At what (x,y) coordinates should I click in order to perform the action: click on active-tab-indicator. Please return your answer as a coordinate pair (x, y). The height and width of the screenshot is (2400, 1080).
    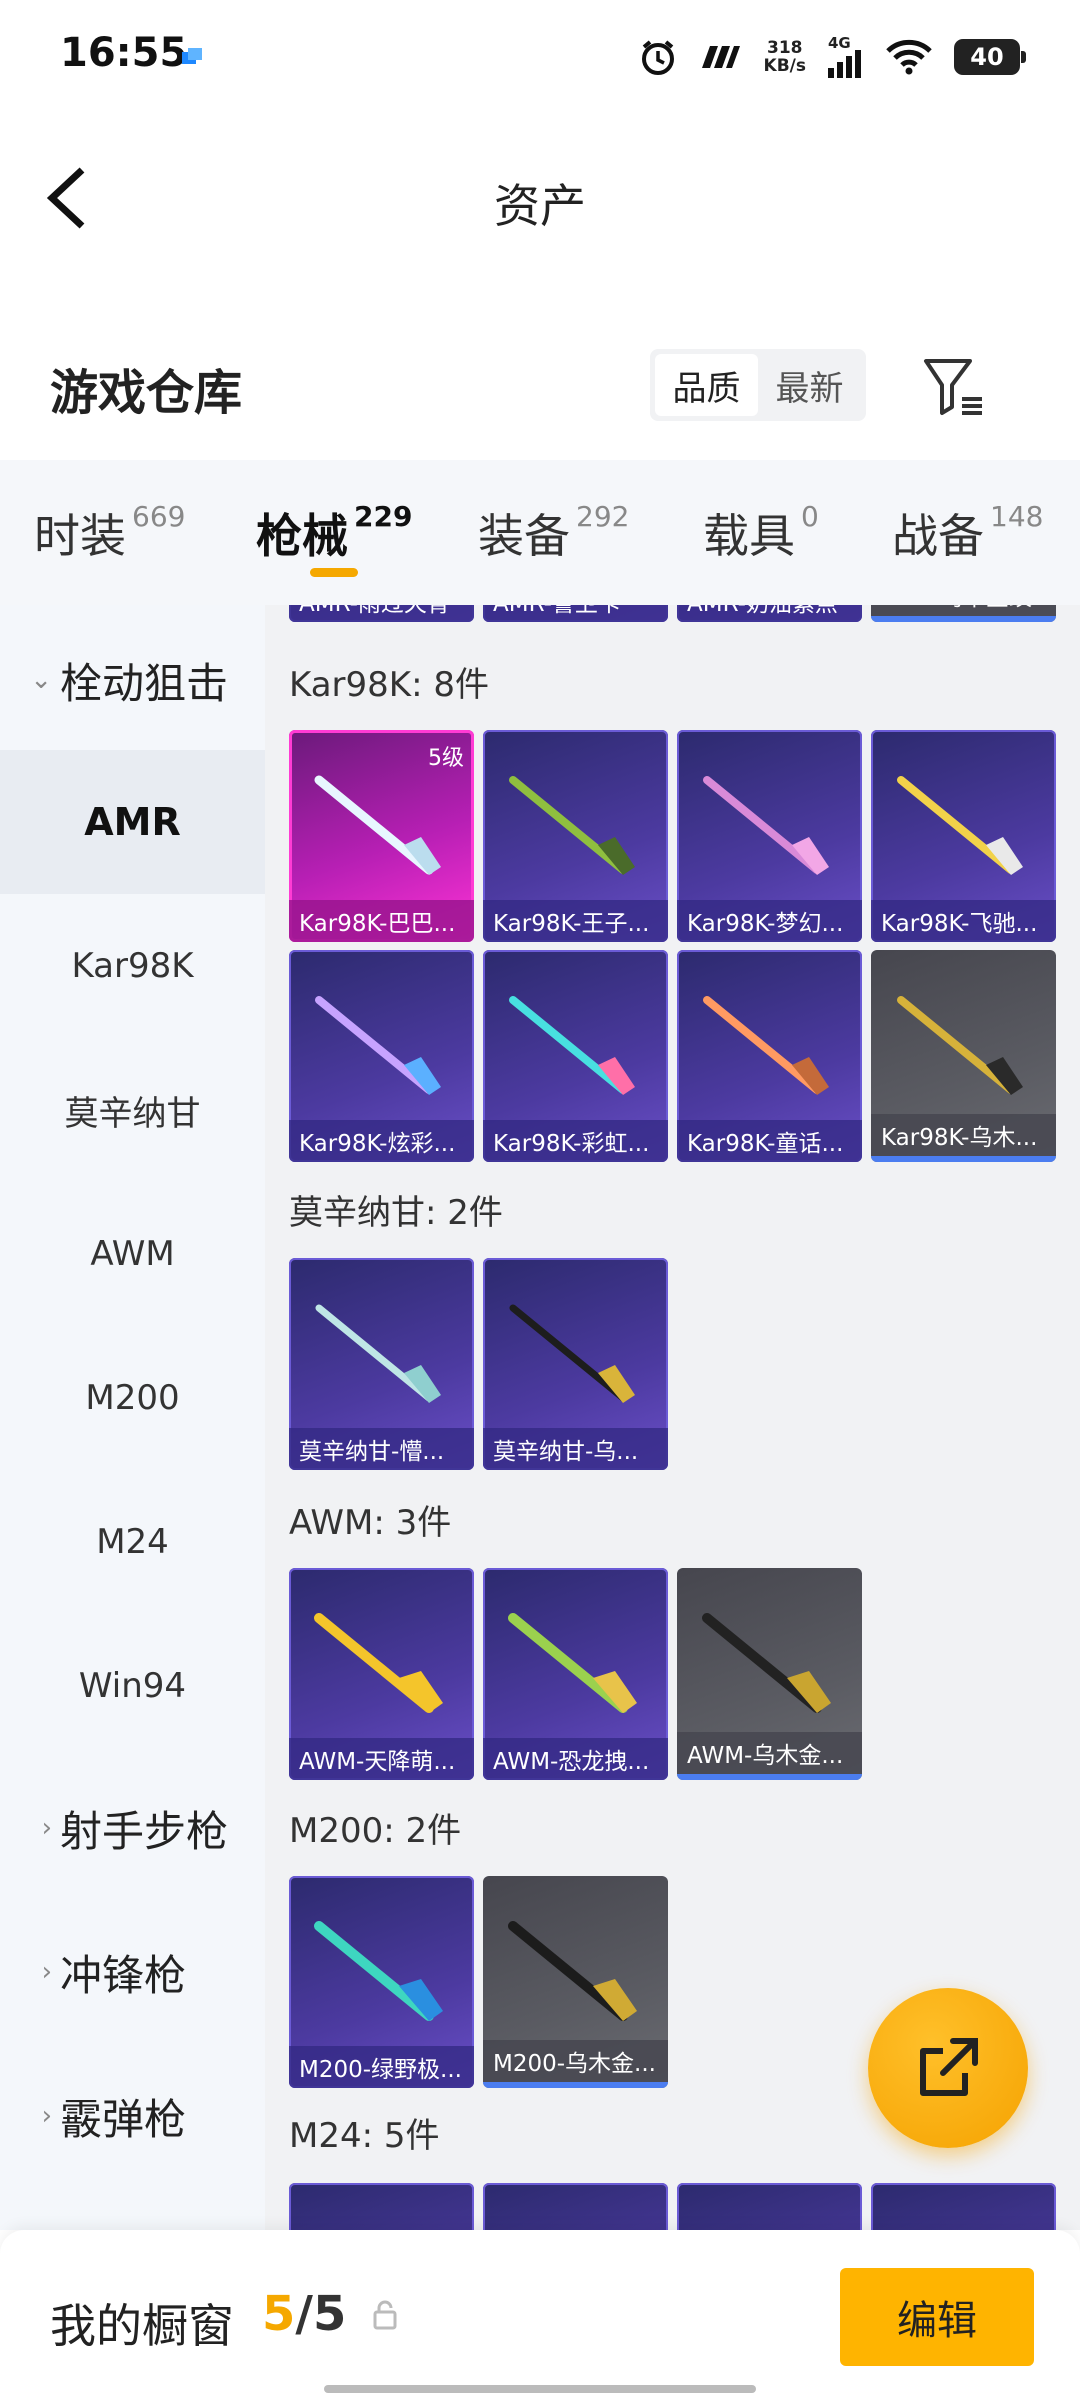
    Looking at the image, I should click on (334, 572).